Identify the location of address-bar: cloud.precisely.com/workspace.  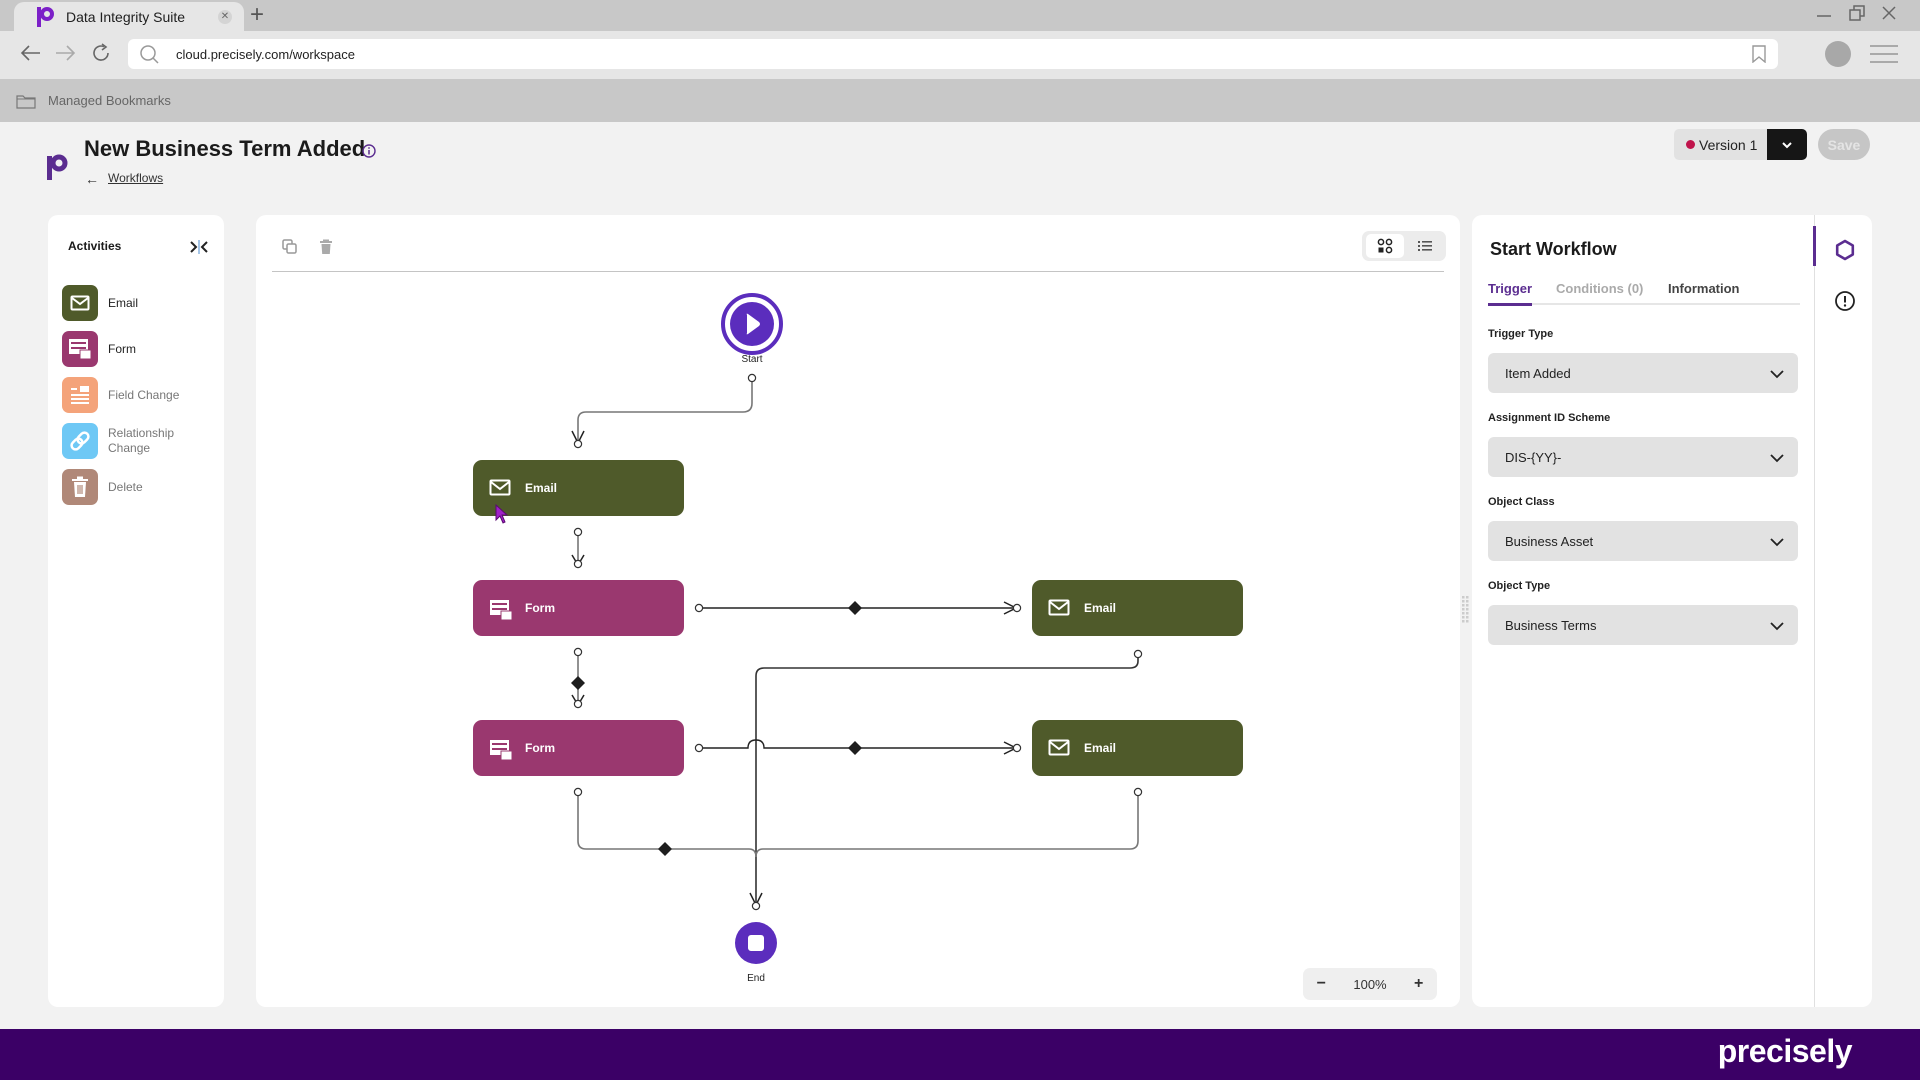
(953, 54).